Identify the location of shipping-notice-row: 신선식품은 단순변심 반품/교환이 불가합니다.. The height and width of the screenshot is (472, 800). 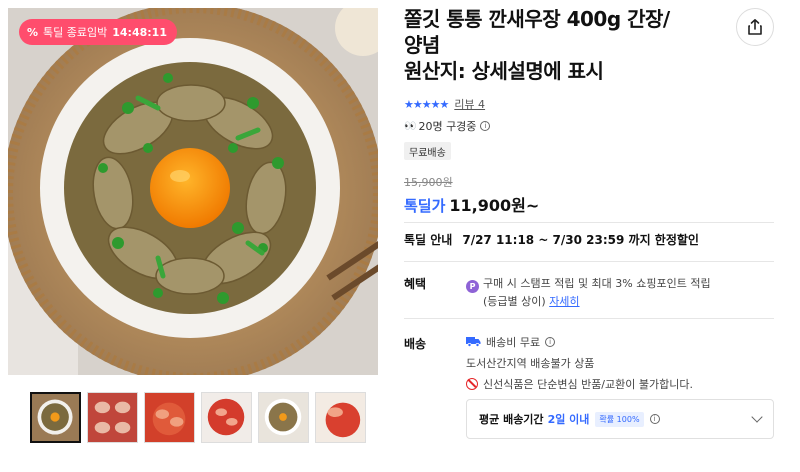
(579, 383).